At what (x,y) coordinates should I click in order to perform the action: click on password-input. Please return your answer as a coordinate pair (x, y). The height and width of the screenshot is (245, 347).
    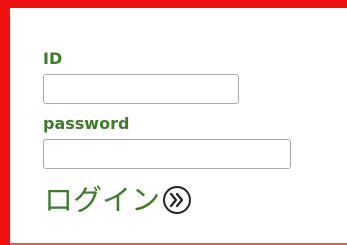
    Looking at the image, I should click on (167, 154).